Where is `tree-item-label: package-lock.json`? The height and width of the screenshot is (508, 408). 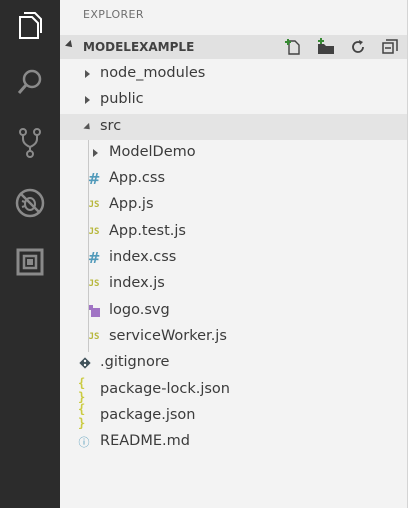
tree-item-label: package-lock.json is located at coordinates (165, 388).